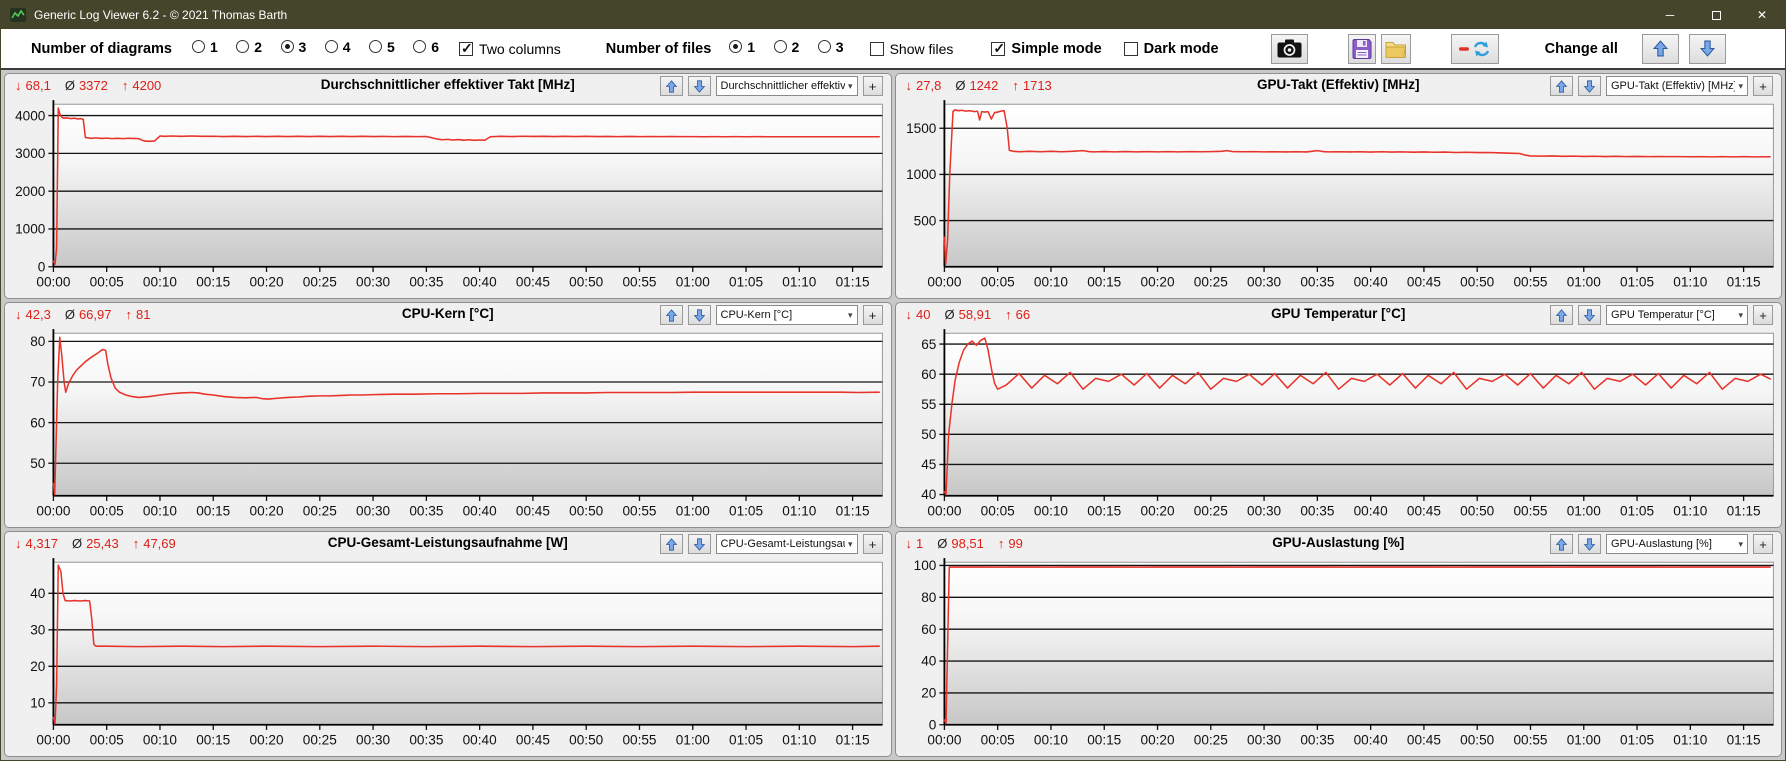 This screenshot has height=761, width=1786. I want to click on add-metric-button-0: +, so click(872, 86).